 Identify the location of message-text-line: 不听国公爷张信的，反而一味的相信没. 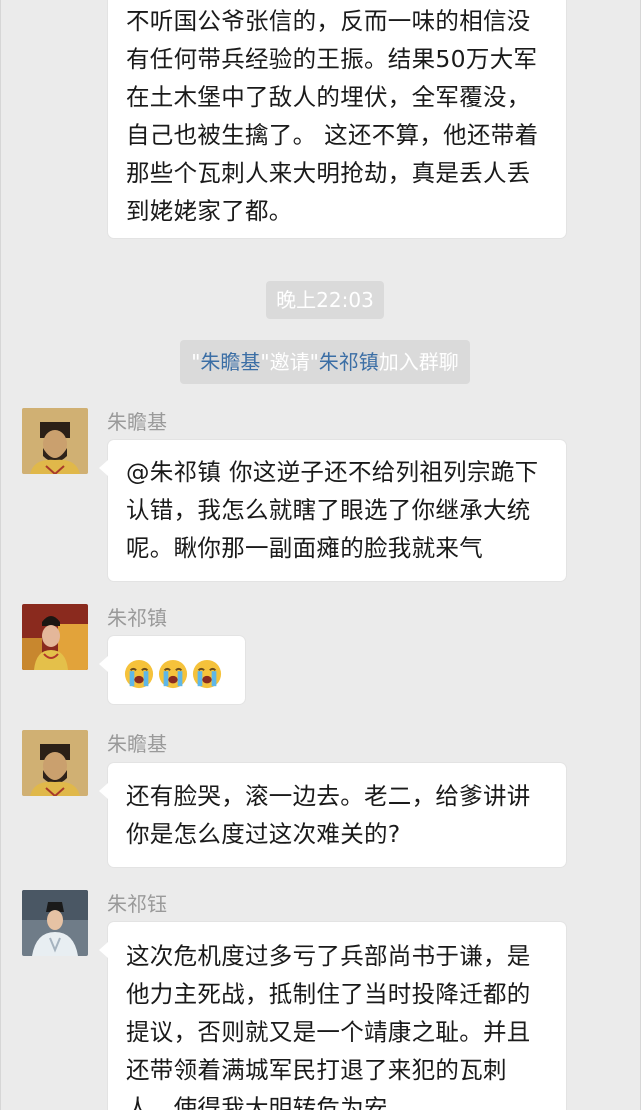
(328, 21).